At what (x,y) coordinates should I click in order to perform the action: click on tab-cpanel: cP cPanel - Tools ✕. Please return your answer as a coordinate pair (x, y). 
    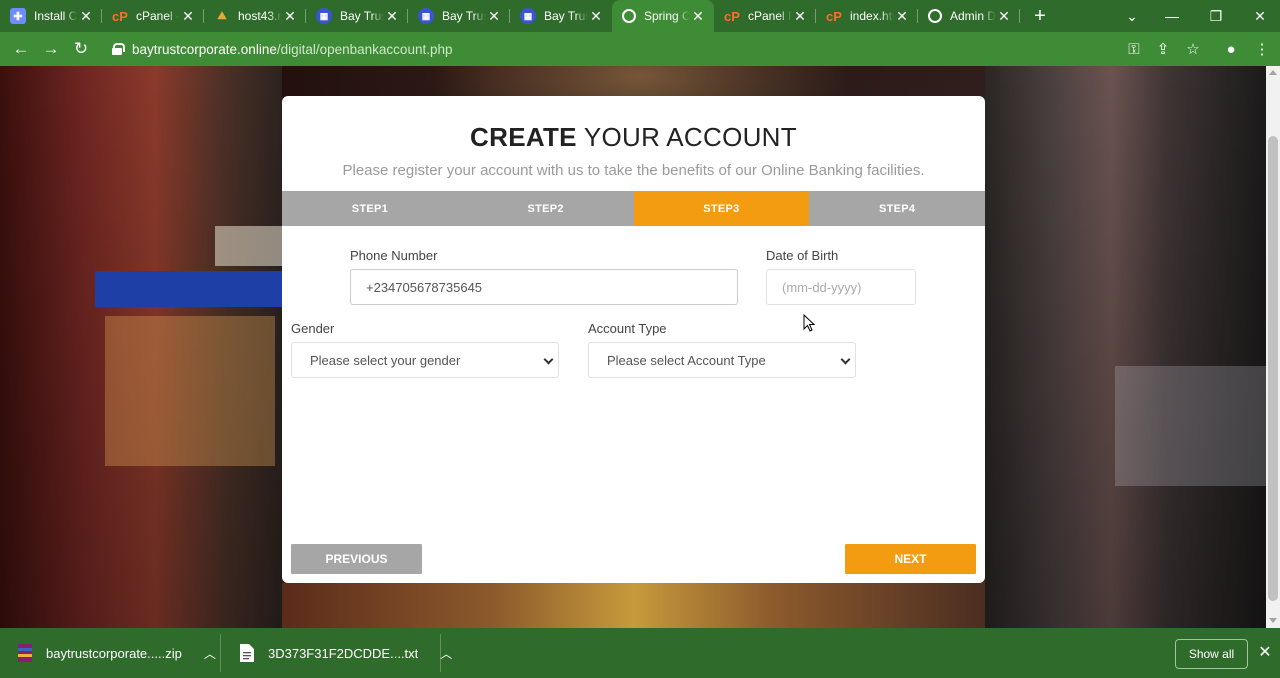
    Looking at the image, I should click on (153, 16).